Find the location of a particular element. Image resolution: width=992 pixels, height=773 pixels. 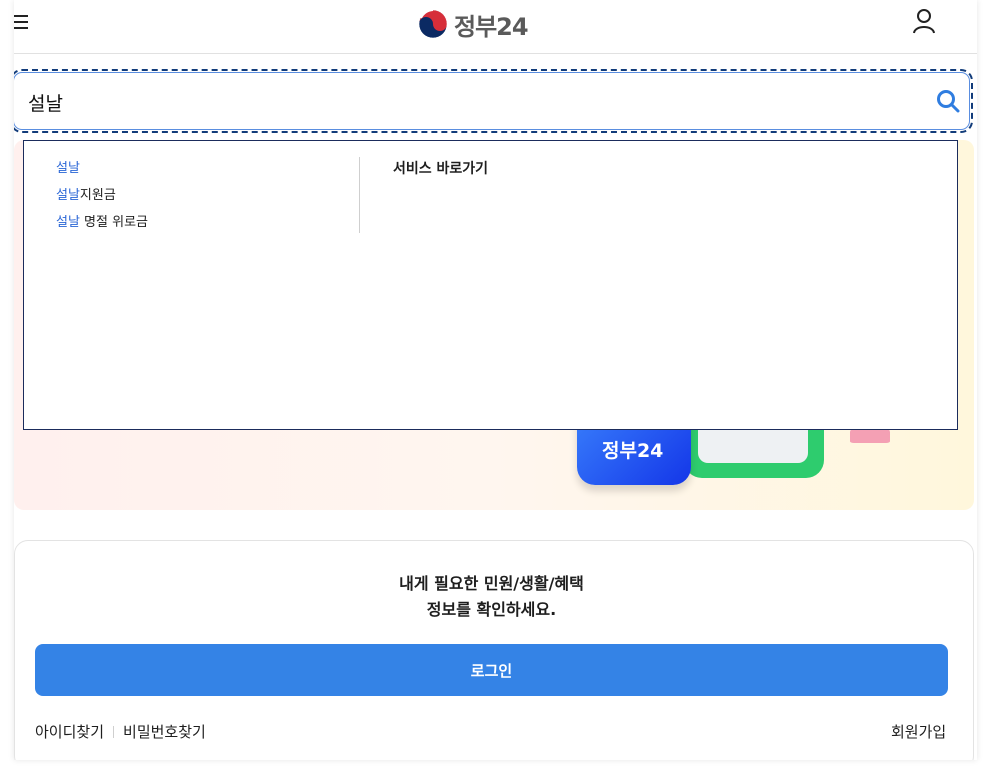

find-id-link: 아이디찾기 is located at coordinates (69, 731).